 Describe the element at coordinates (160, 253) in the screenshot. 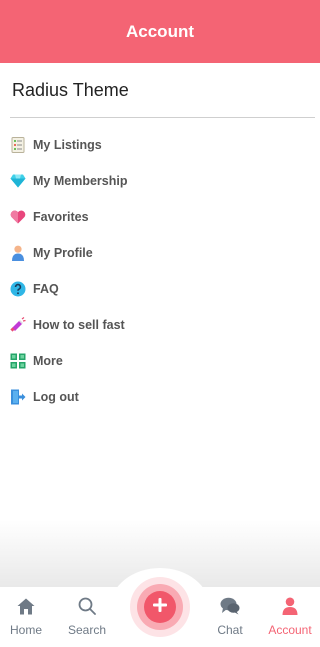

I see `menu-item-my-profile: My Profile` at that location.